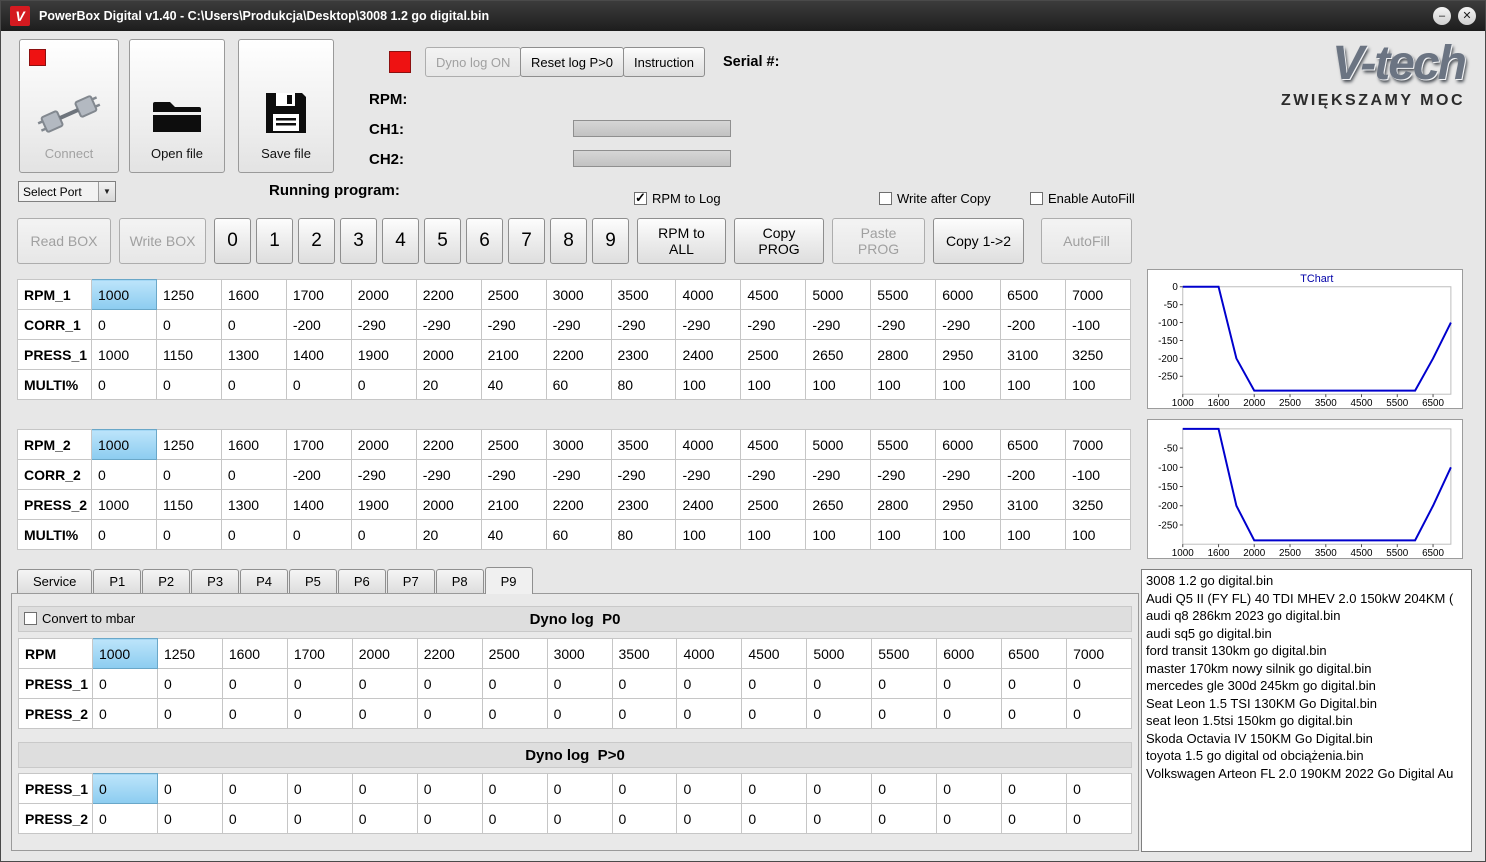  I want to click on tab-p3: P3, so click(215, 581).